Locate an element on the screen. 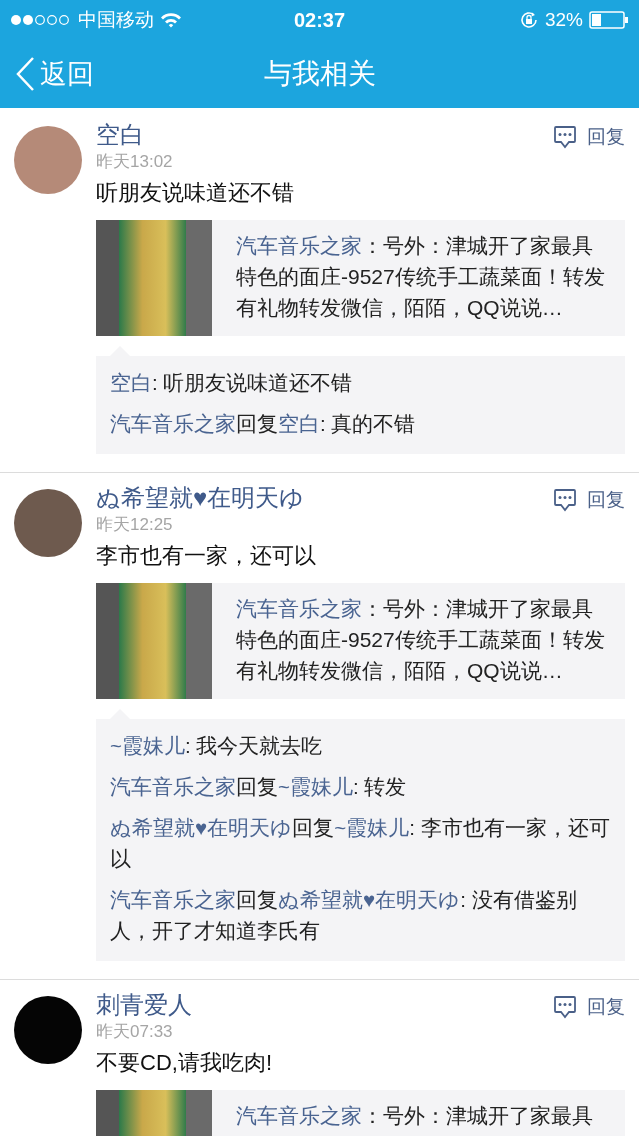  comment-text: 汽车音乐之家回复ぬ希望就♥在明天ゆ: 没有借鉴别人，开了才知道李氏有 is located at coordinates (344, 915).